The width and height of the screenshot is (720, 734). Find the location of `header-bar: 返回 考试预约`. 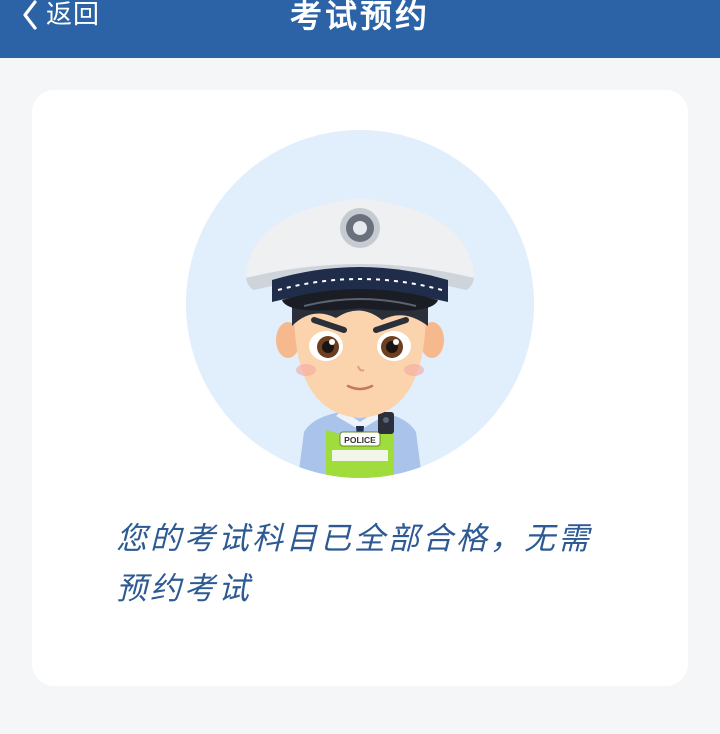

header-bar: 返回 考试预约 is located at coordinates (360, 29).